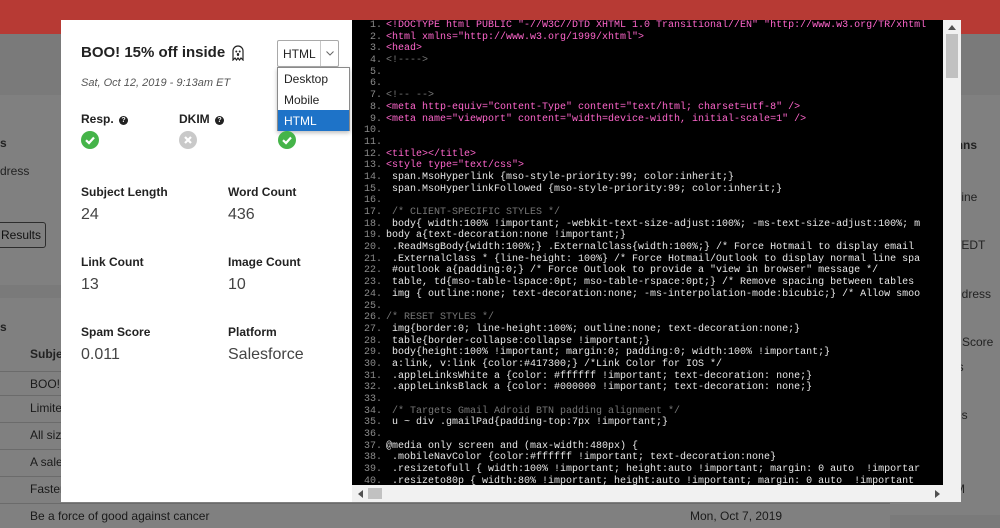 This screenshot has width=1000, height=528. Describe the element at coordinates (372, 224) in the screenshot. I see `line-number: 18.` at that location.